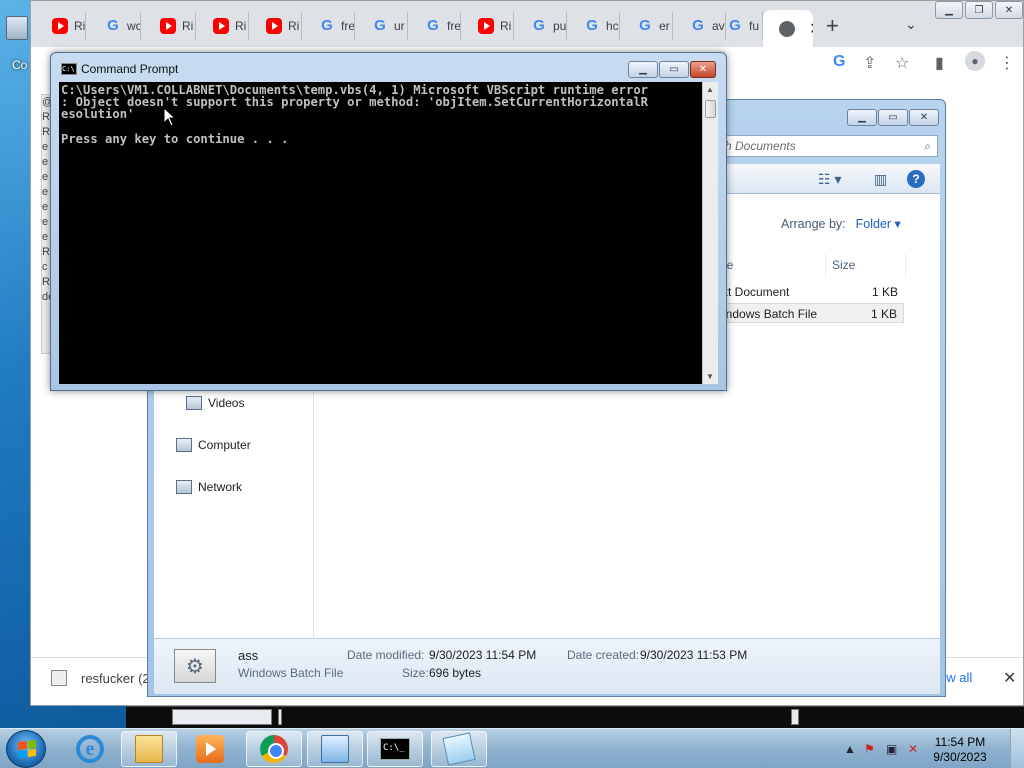 The image size is (1024, 768). I want to click on details-file-type: Windows Batch File, so click(291, 673).